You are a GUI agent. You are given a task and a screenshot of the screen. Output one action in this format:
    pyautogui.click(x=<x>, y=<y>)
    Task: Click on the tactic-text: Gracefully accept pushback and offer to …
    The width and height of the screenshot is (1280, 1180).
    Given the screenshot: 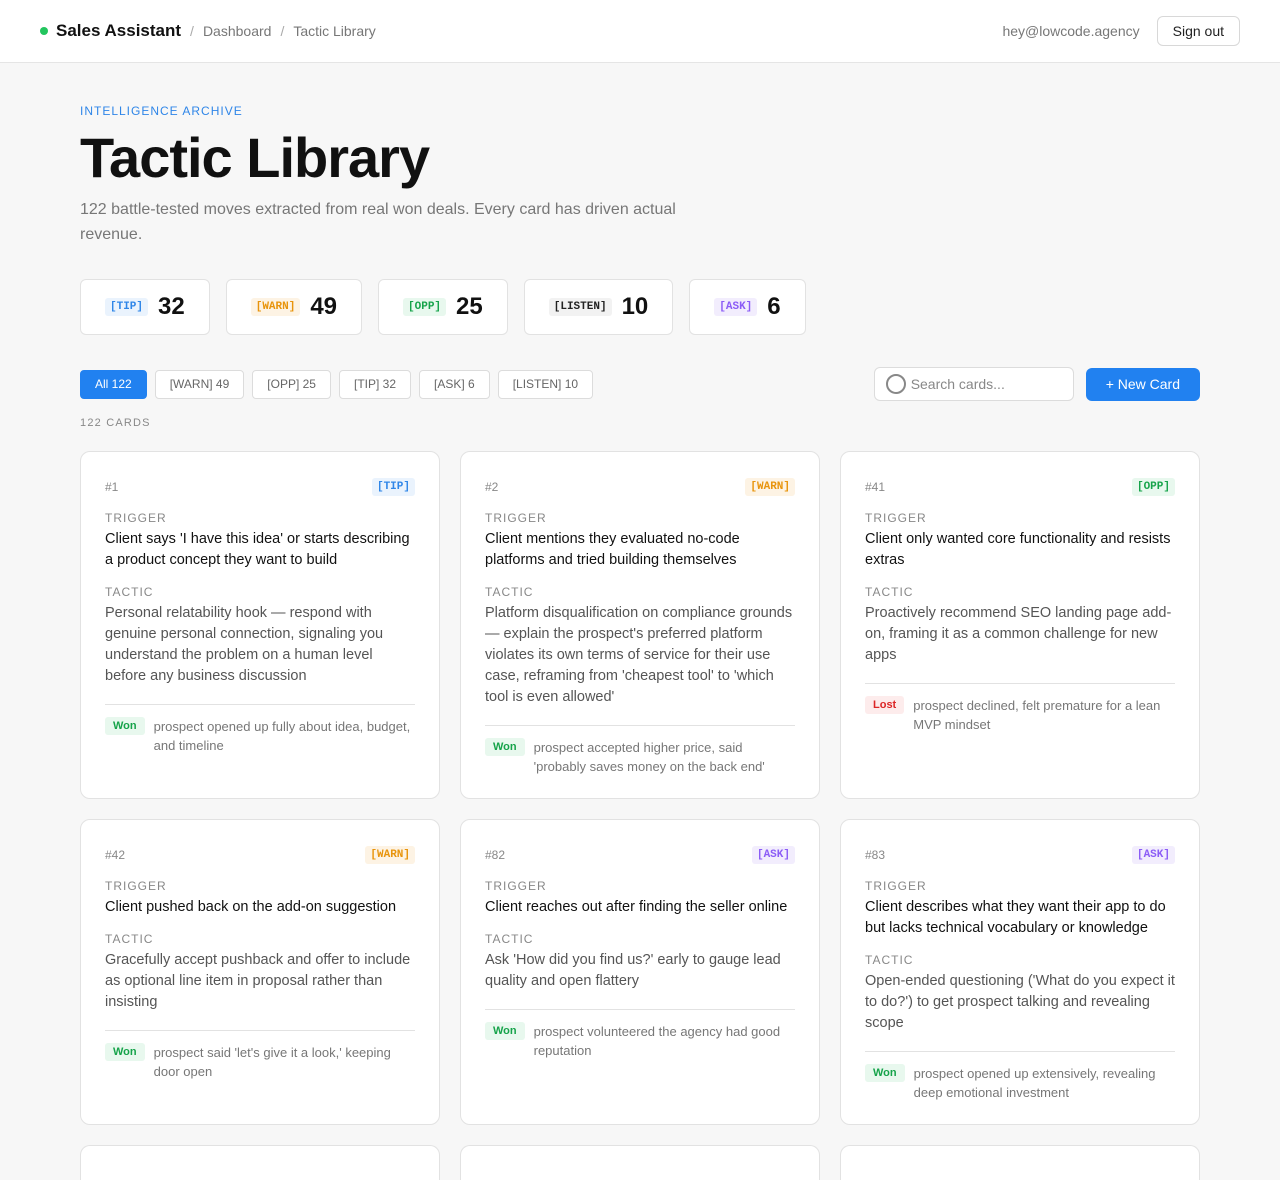 What is the action you would take?
    pyautogui.click(x=258, y=981)
    